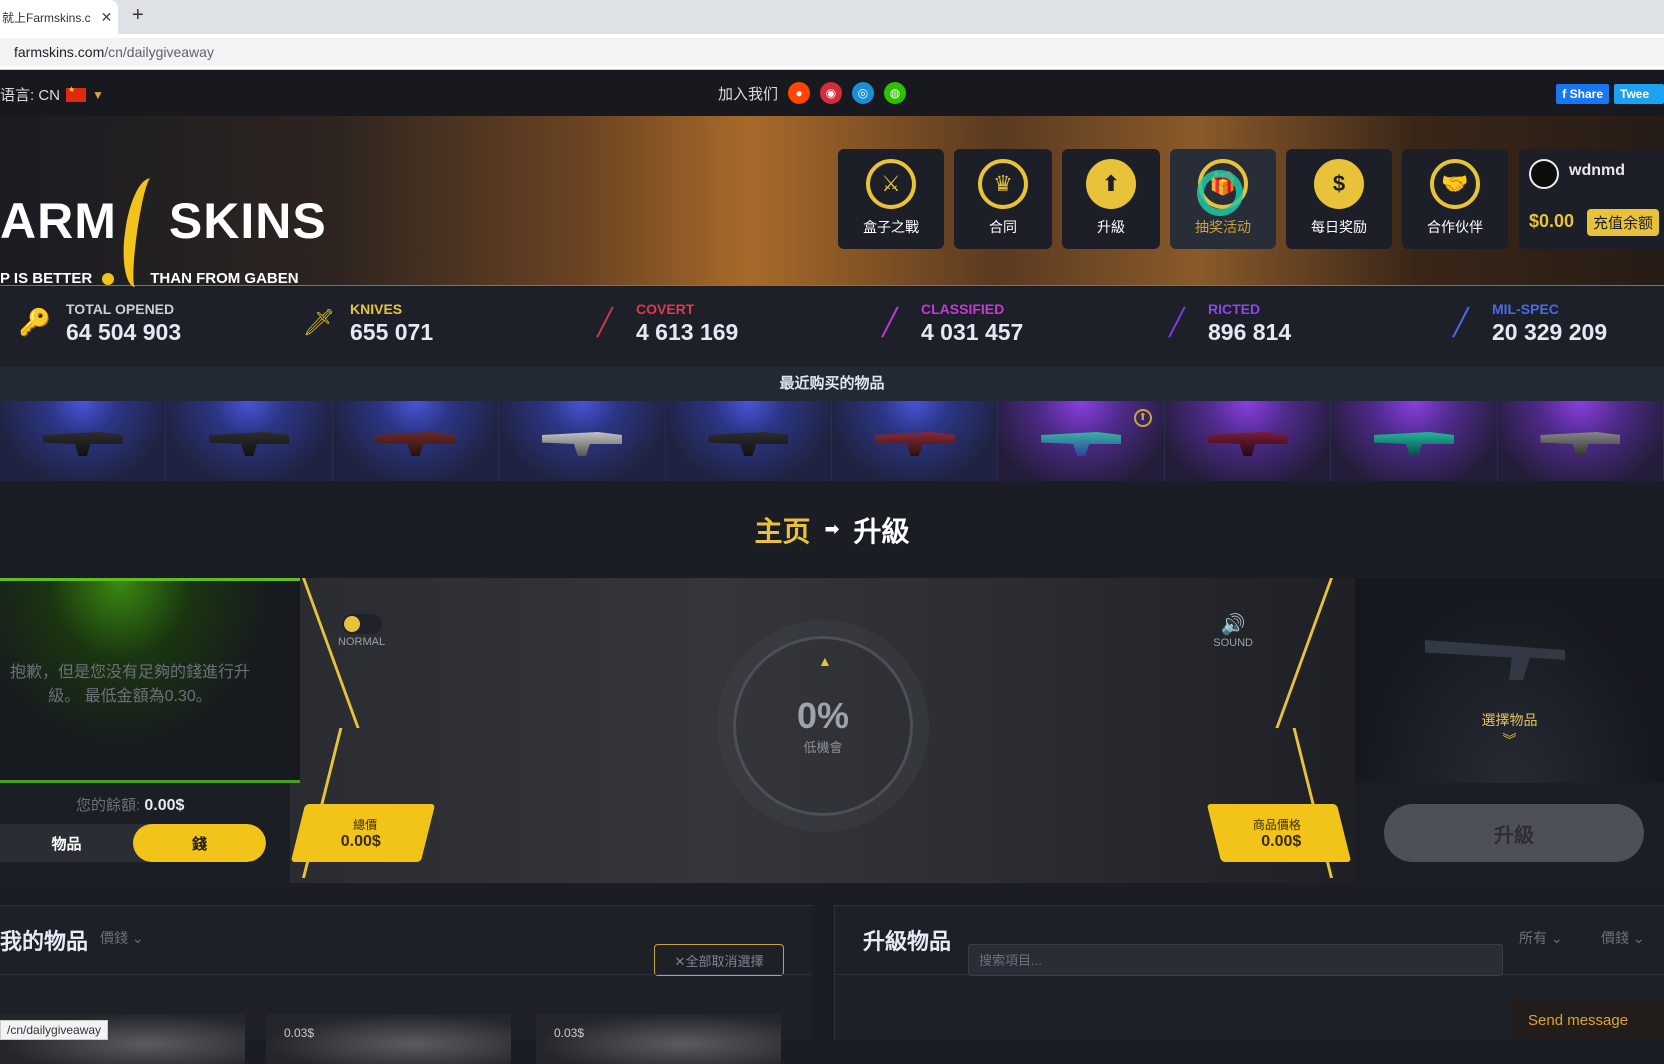 The width and height of the screenshot is (1664, 1064). What do you see at coordinates (1597, 171) in the screenshot?
I see `username: wdnmd` at bounding box center [1597, 171].